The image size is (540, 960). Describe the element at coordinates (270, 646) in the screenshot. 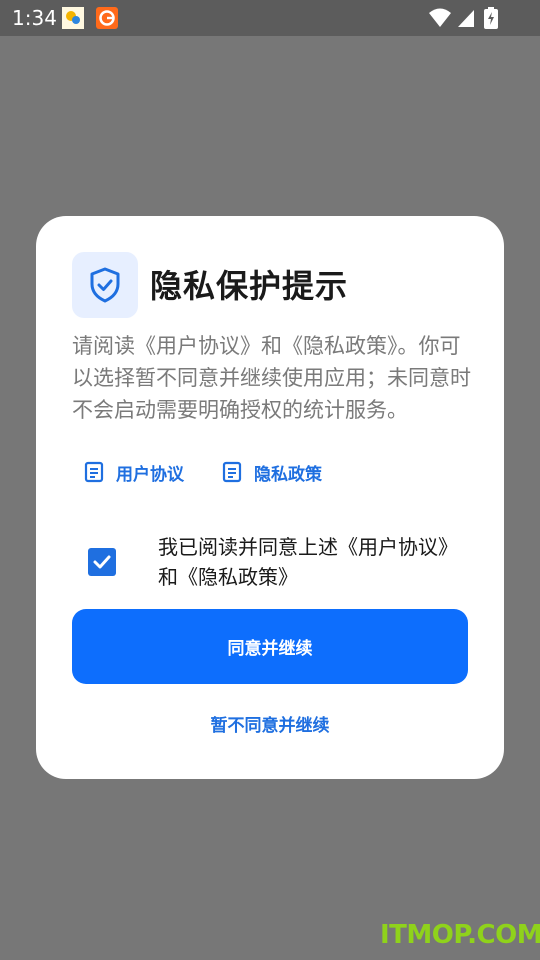

I see `agree-continue-button: 同意并继续` at that location.